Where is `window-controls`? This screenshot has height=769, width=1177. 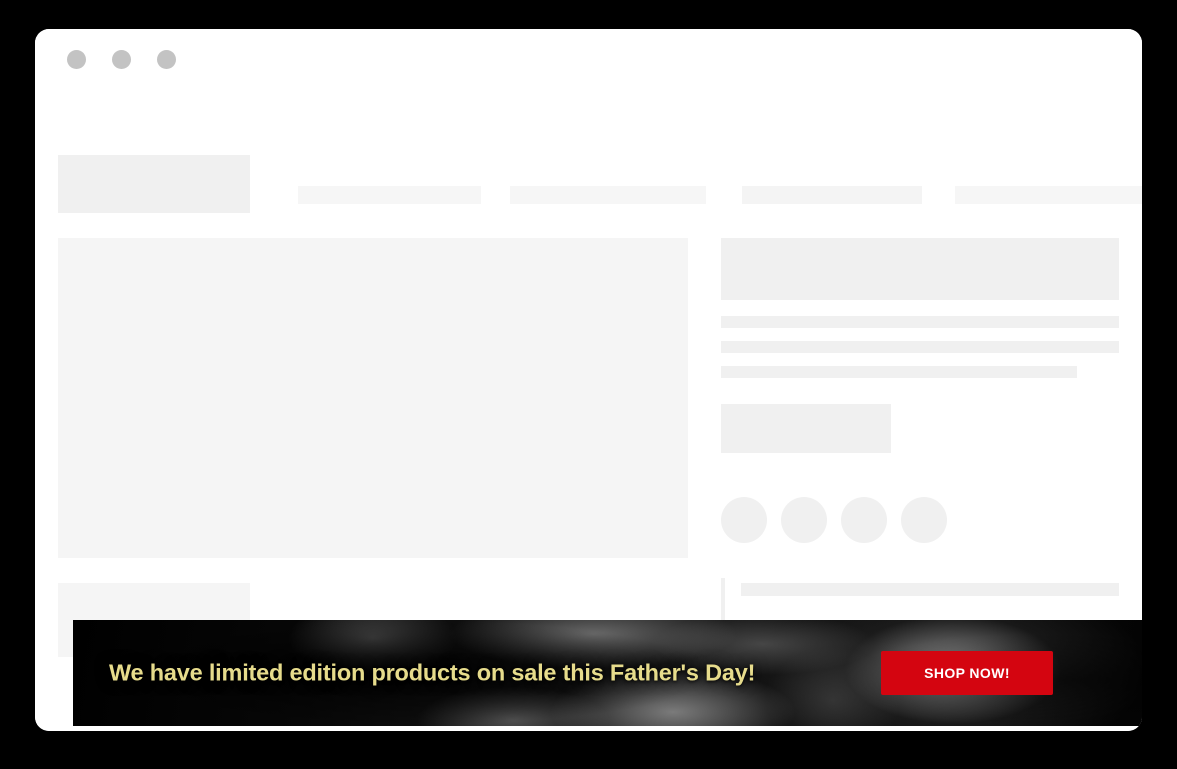 window-controls is located at coordinates (121, 59).